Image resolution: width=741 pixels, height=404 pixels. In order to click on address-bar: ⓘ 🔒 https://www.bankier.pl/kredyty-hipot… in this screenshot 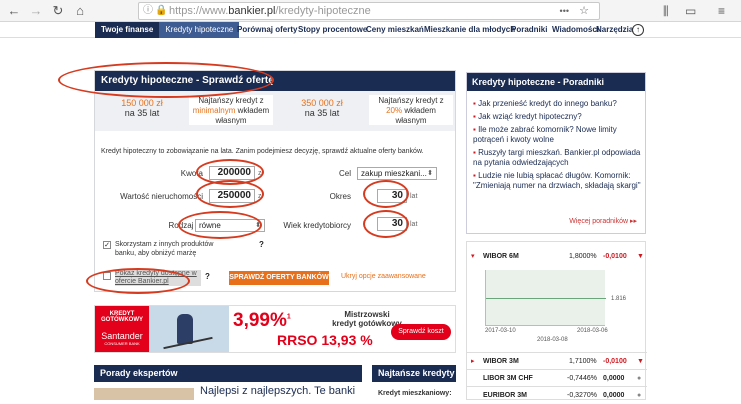, I will do `click(369, 11)`.